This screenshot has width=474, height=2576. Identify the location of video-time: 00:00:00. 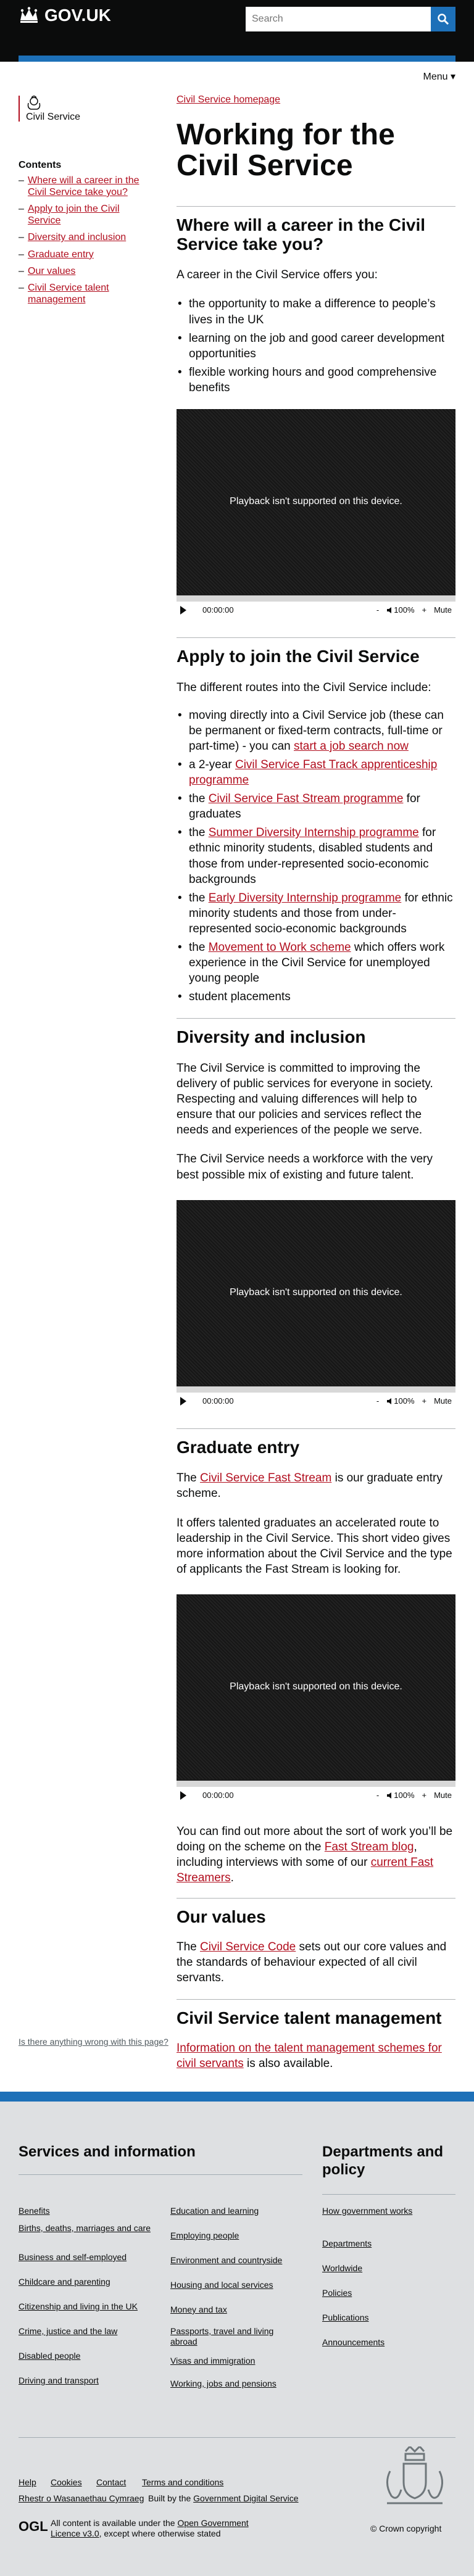
(218, 610).